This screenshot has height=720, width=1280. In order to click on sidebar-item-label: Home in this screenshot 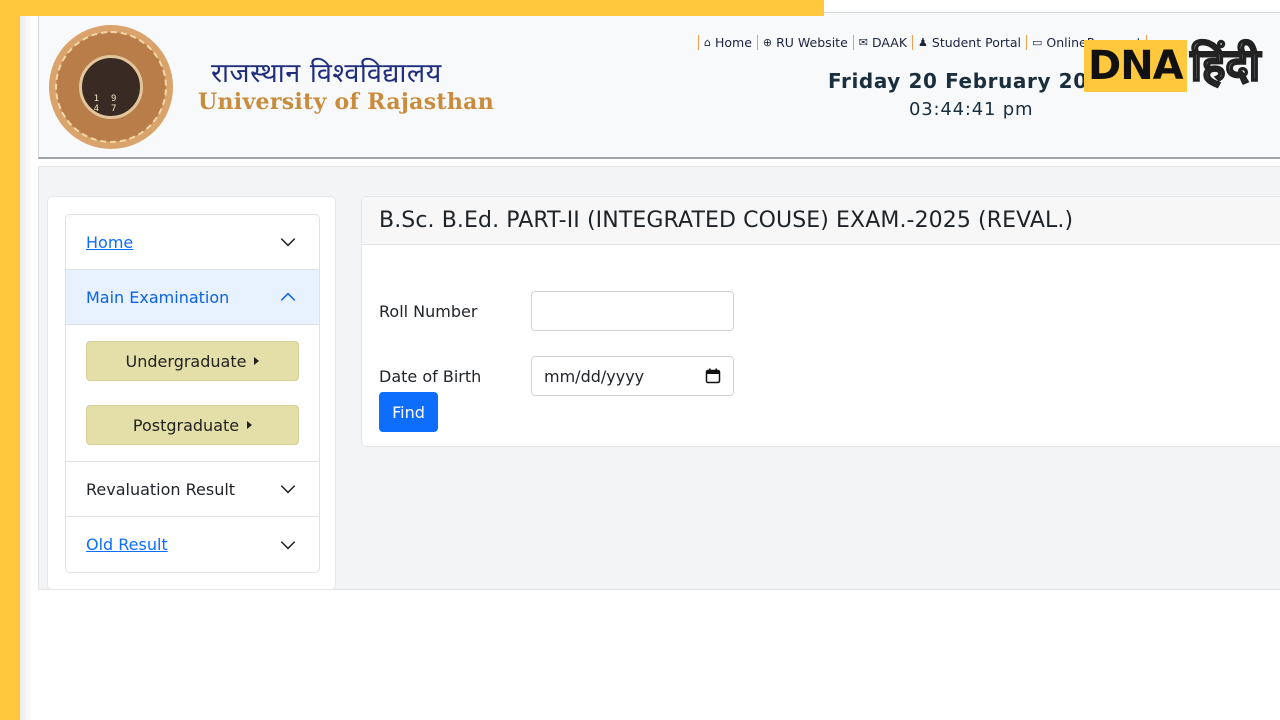, I will do `click(110, 242)`.